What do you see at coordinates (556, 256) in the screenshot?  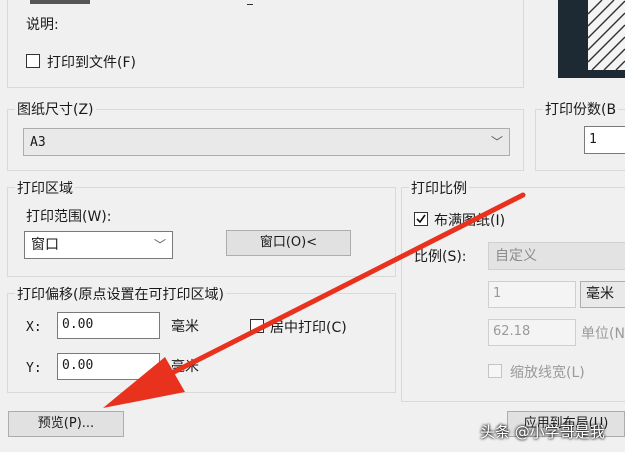 I see `scale-select: 自定义` at bounding box center [556, 256].